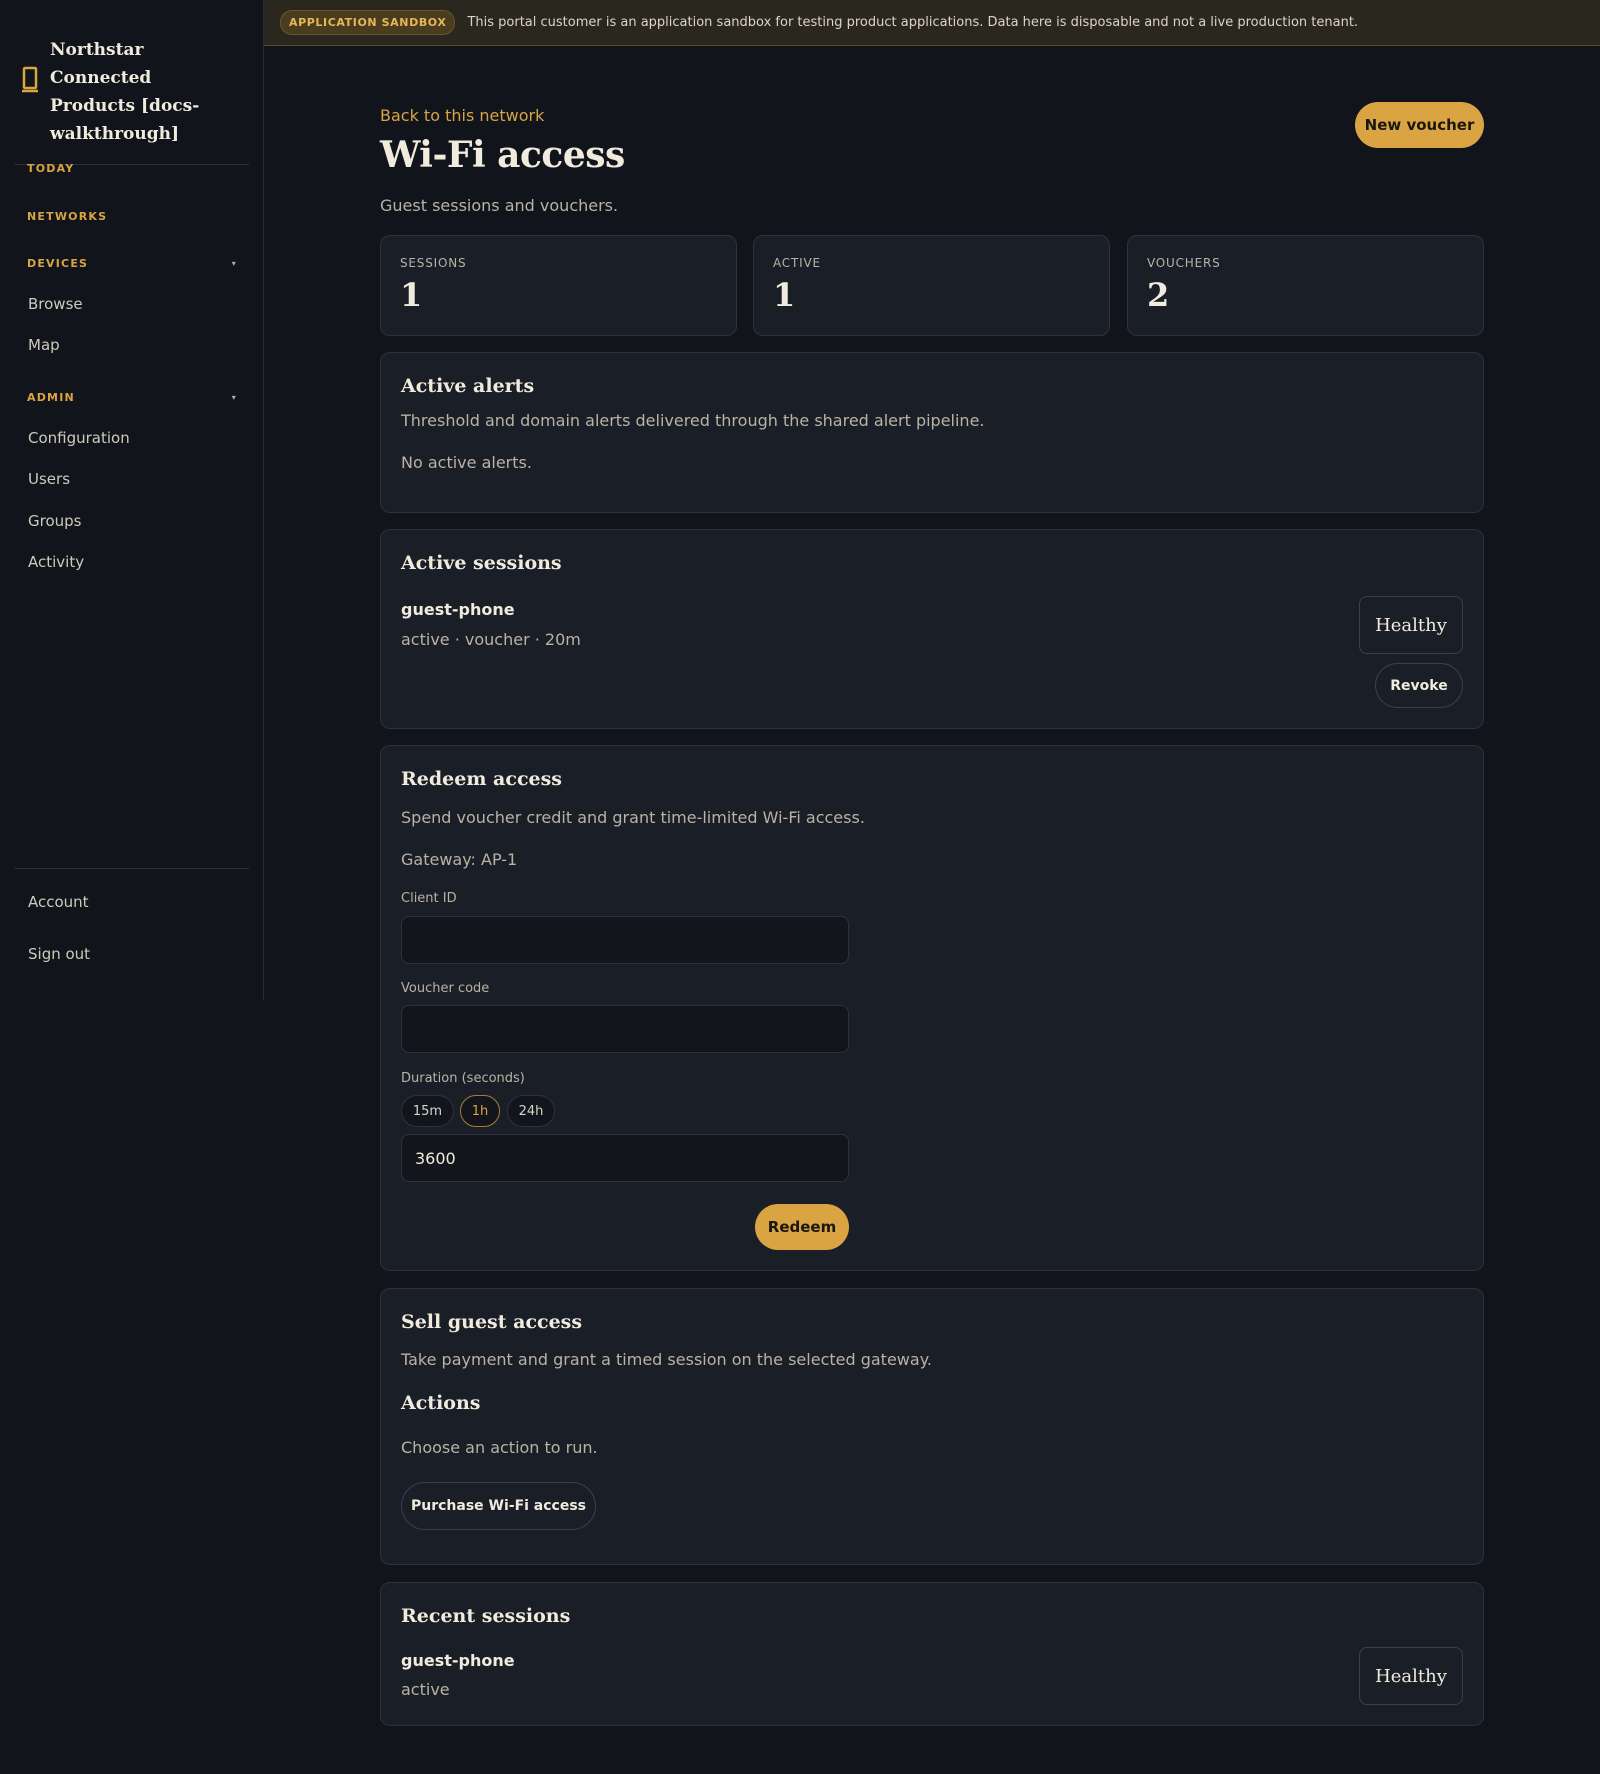 This screenshot has height=1774, width=1600. I want to click on revoke-button: Revoke, so click(1419, 685).